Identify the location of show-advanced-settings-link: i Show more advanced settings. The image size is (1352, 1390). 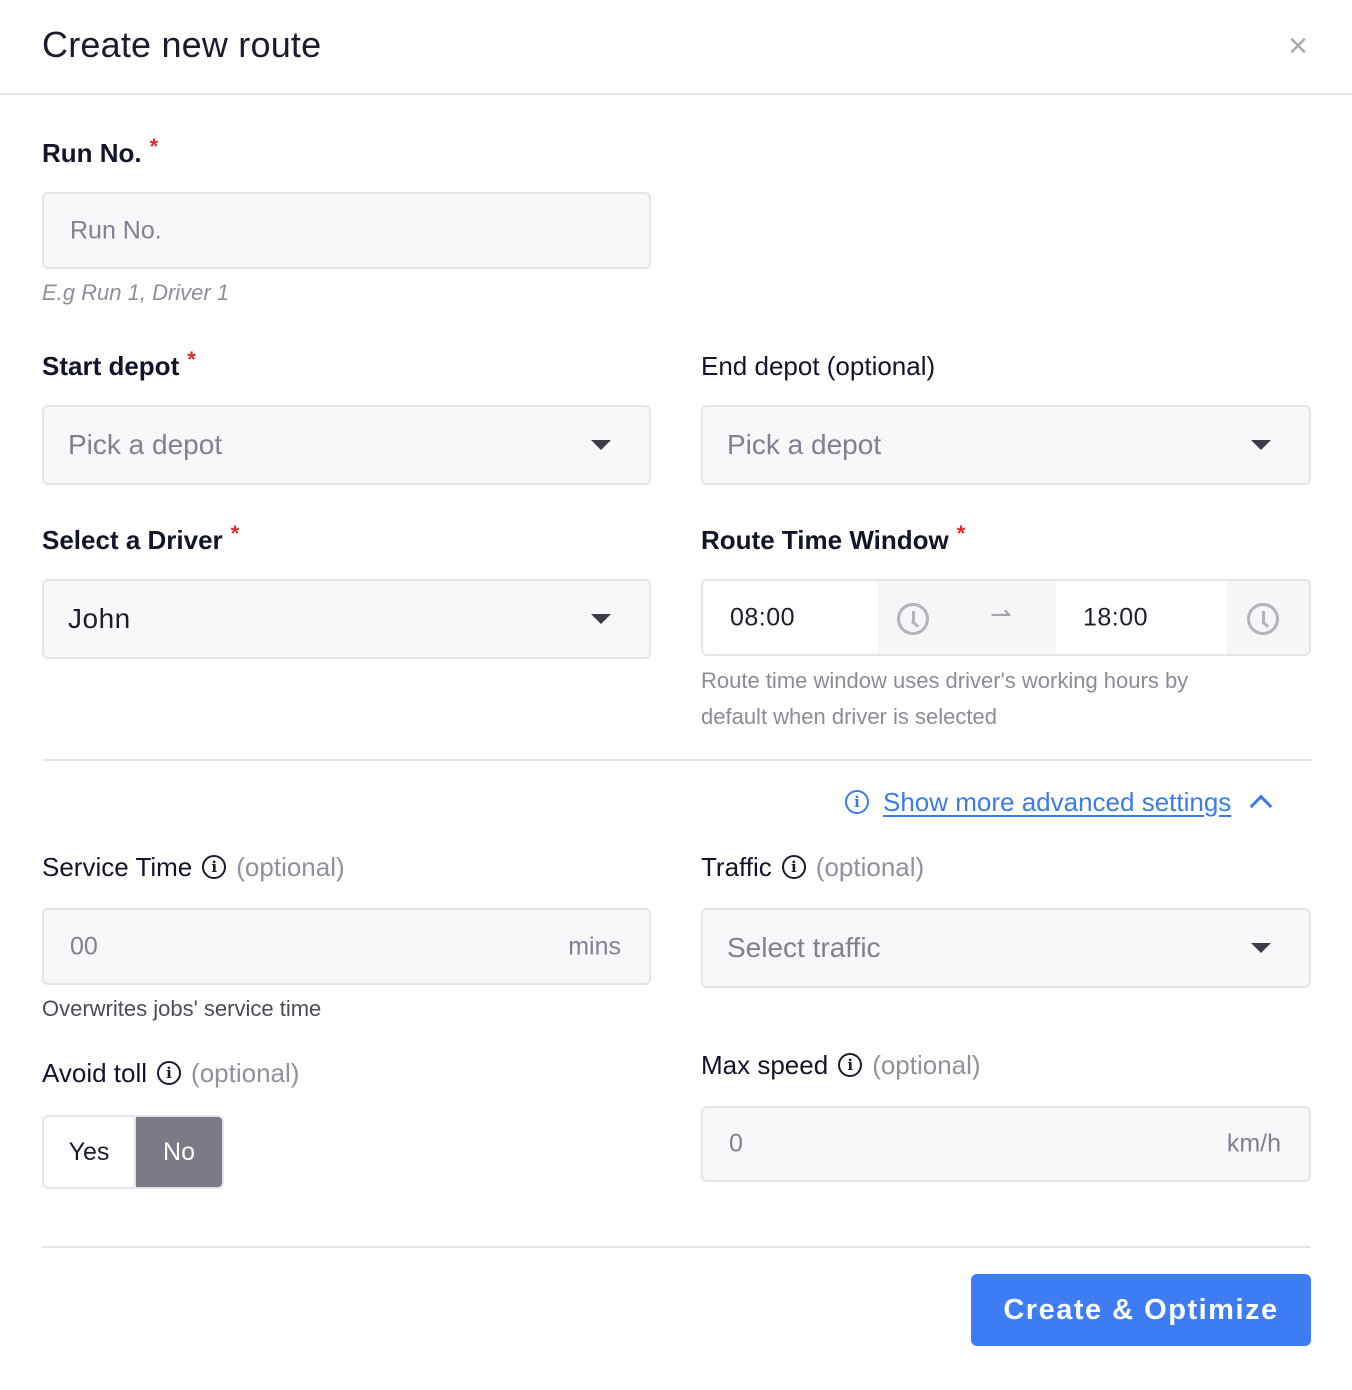
(1059, 802).